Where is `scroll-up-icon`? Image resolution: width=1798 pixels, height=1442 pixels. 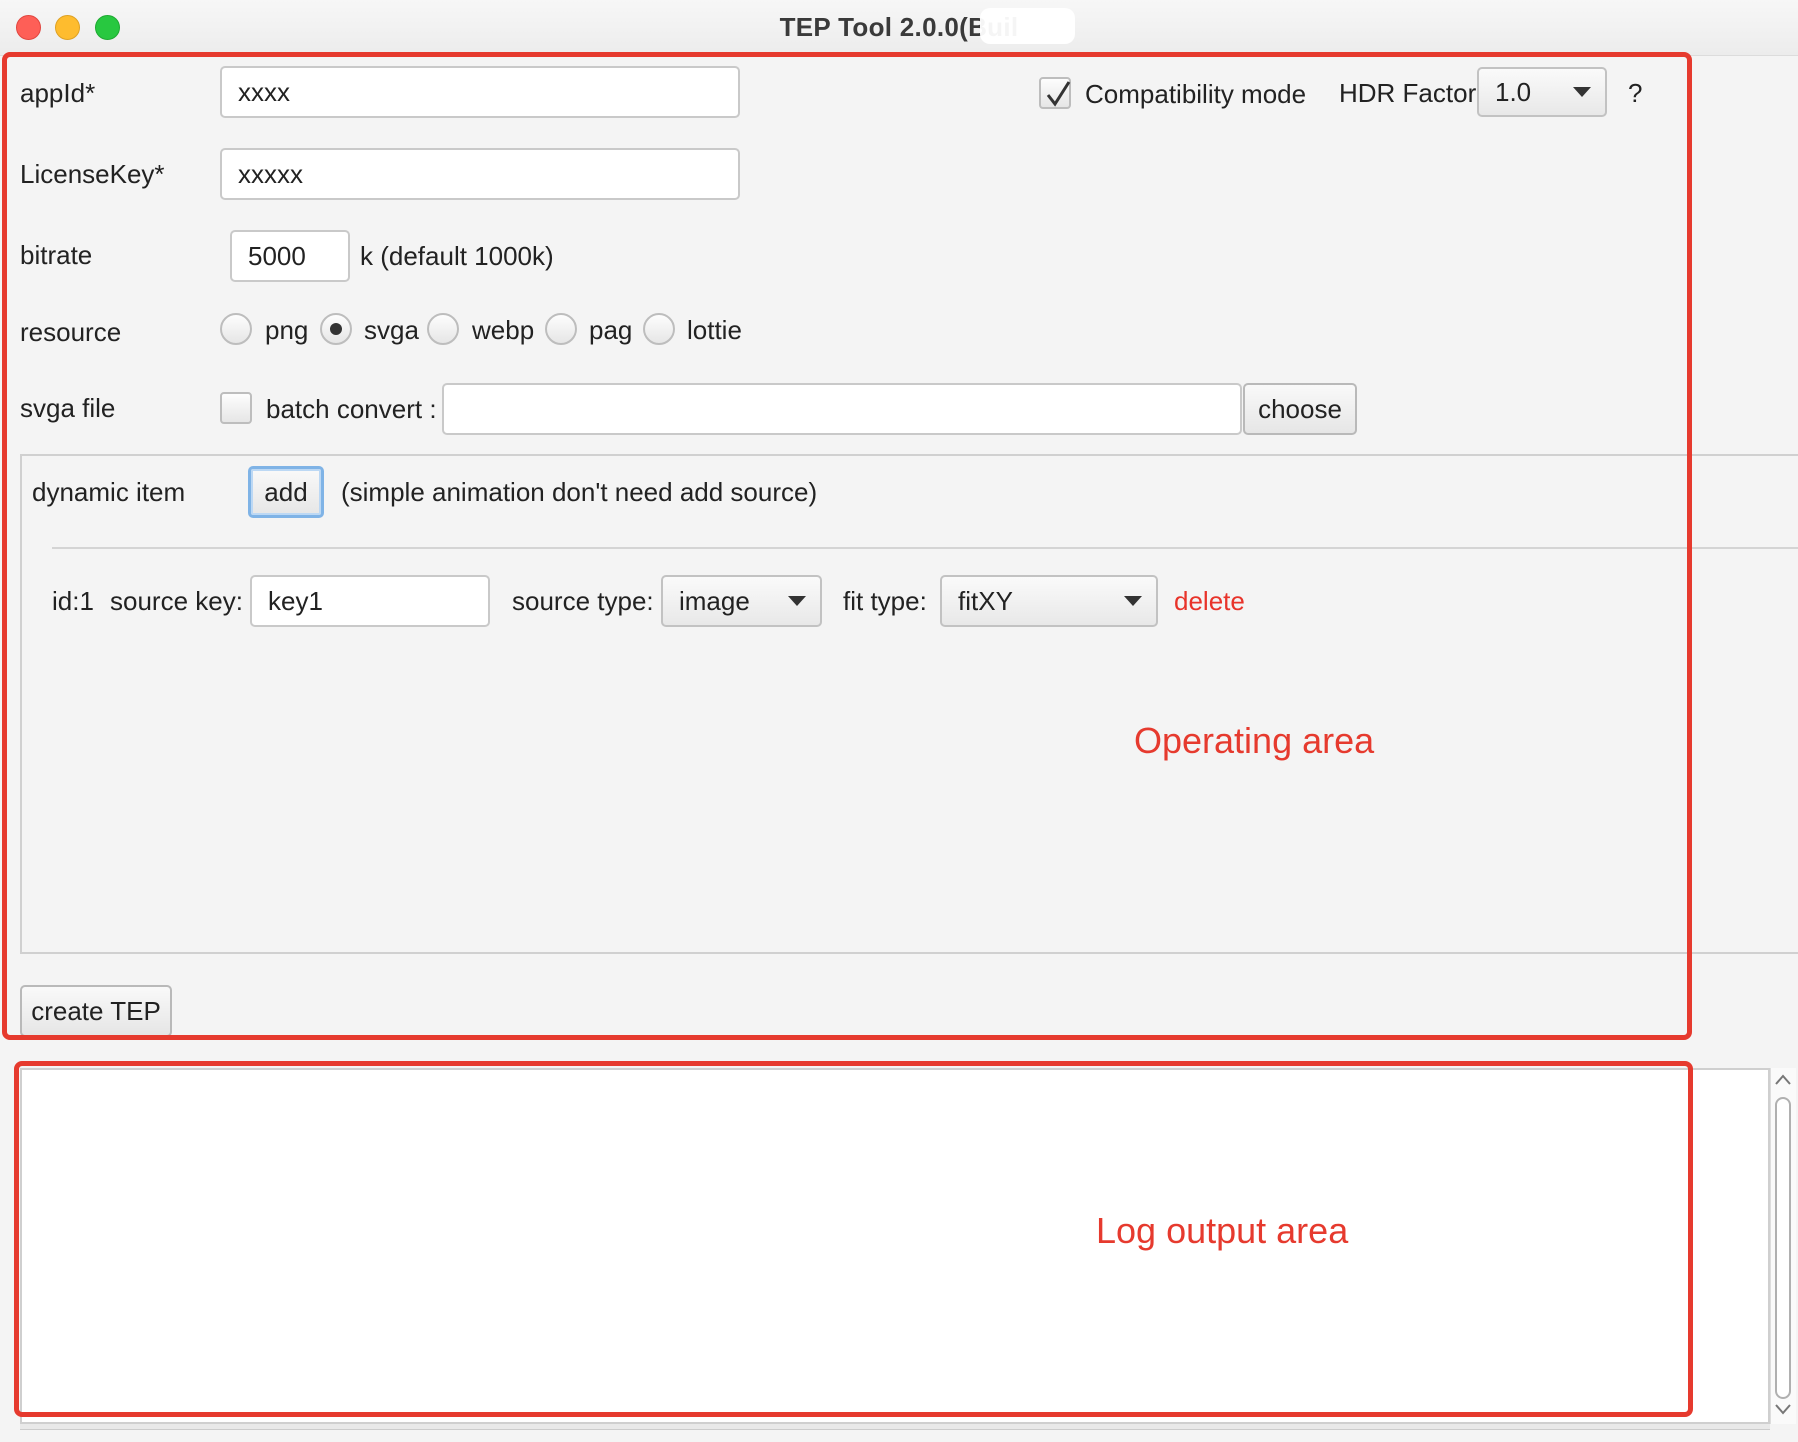 scroll-up-icon is located at coordinates (1783, 1080).